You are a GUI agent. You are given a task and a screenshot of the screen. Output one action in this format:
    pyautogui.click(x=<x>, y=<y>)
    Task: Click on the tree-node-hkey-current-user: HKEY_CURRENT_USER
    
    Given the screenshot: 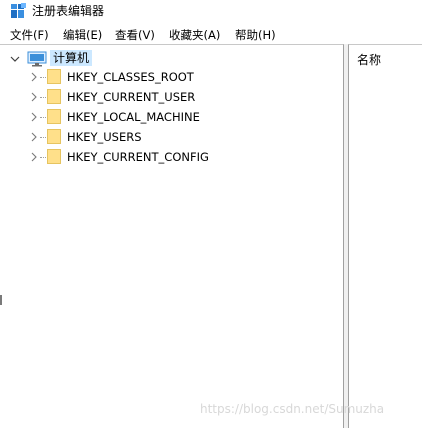 What is the action you would take?
    pyautogui.click(x=170, y=97)
    